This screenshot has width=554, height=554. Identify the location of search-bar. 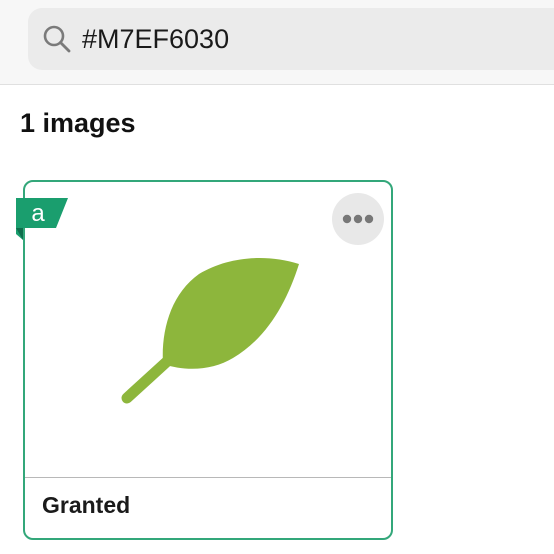
(291, 39).